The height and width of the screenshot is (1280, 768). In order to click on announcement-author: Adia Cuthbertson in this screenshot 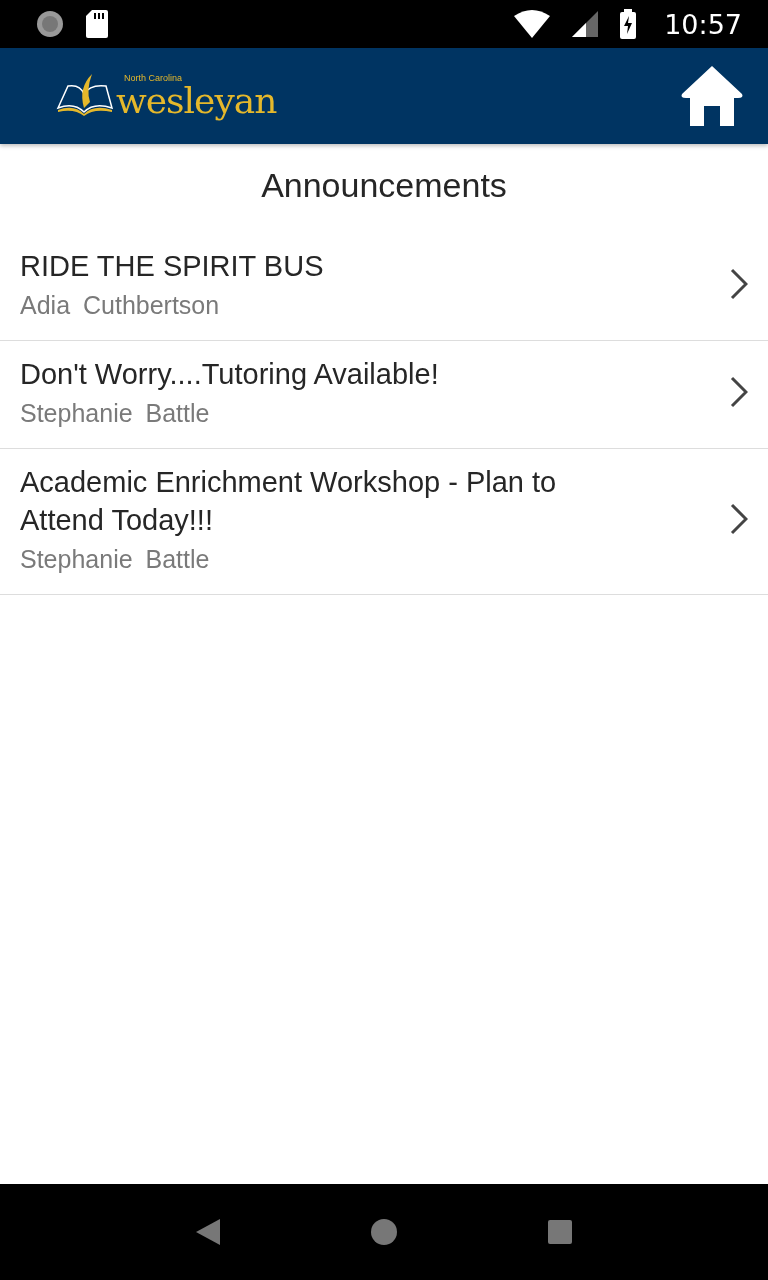, I will do `click(120, 305)`.